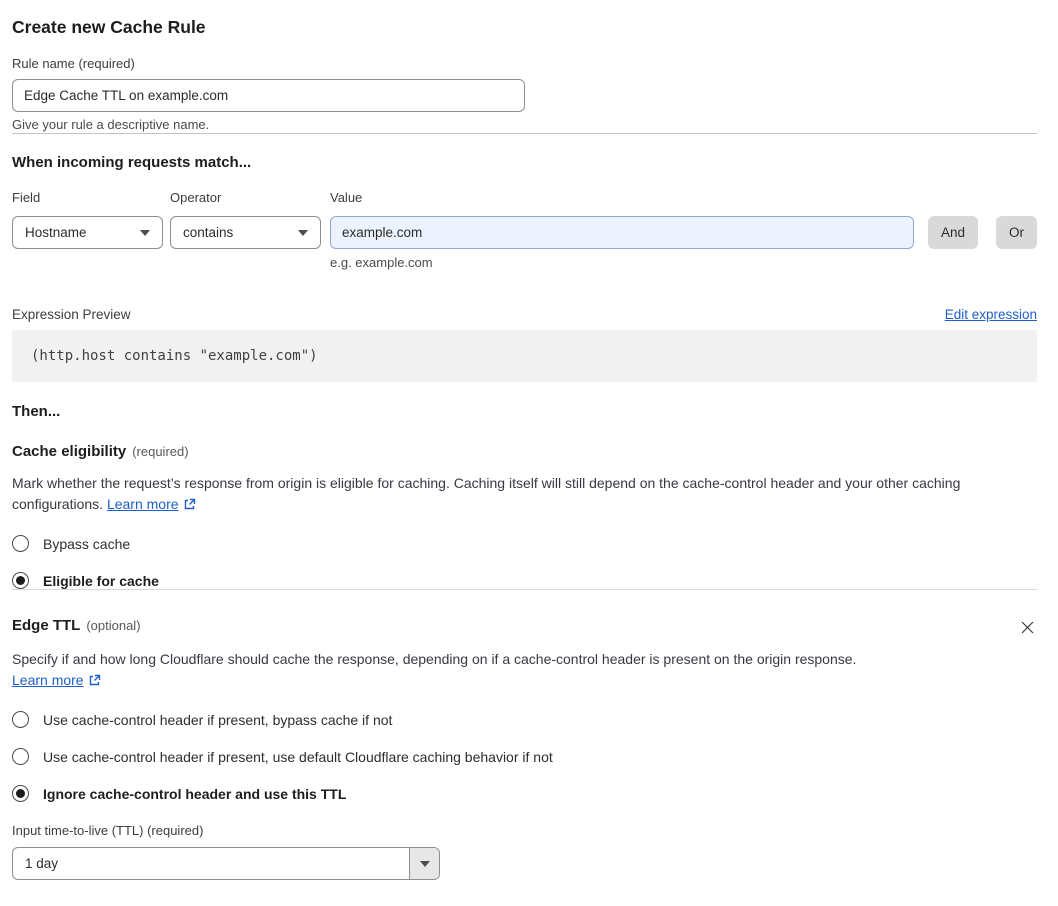 The width and height of the screenshot is (1058, 906). I want to click on edge-ttl-learn-more-link: Learn more, so click(56, 680).